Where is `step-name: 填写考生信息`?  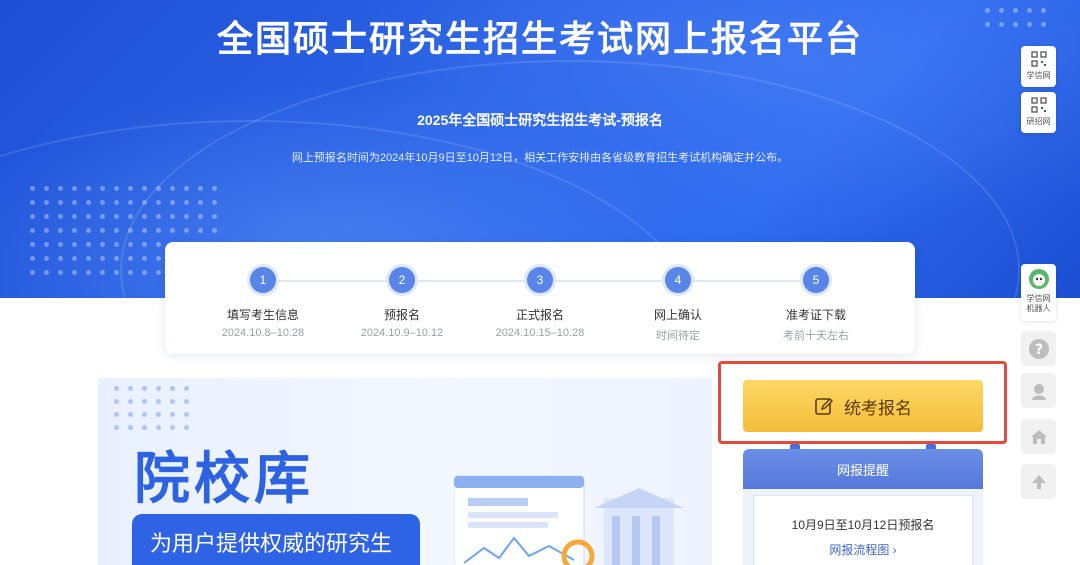
step-name: 填写考生信息 is located at coordinates (262, 315).